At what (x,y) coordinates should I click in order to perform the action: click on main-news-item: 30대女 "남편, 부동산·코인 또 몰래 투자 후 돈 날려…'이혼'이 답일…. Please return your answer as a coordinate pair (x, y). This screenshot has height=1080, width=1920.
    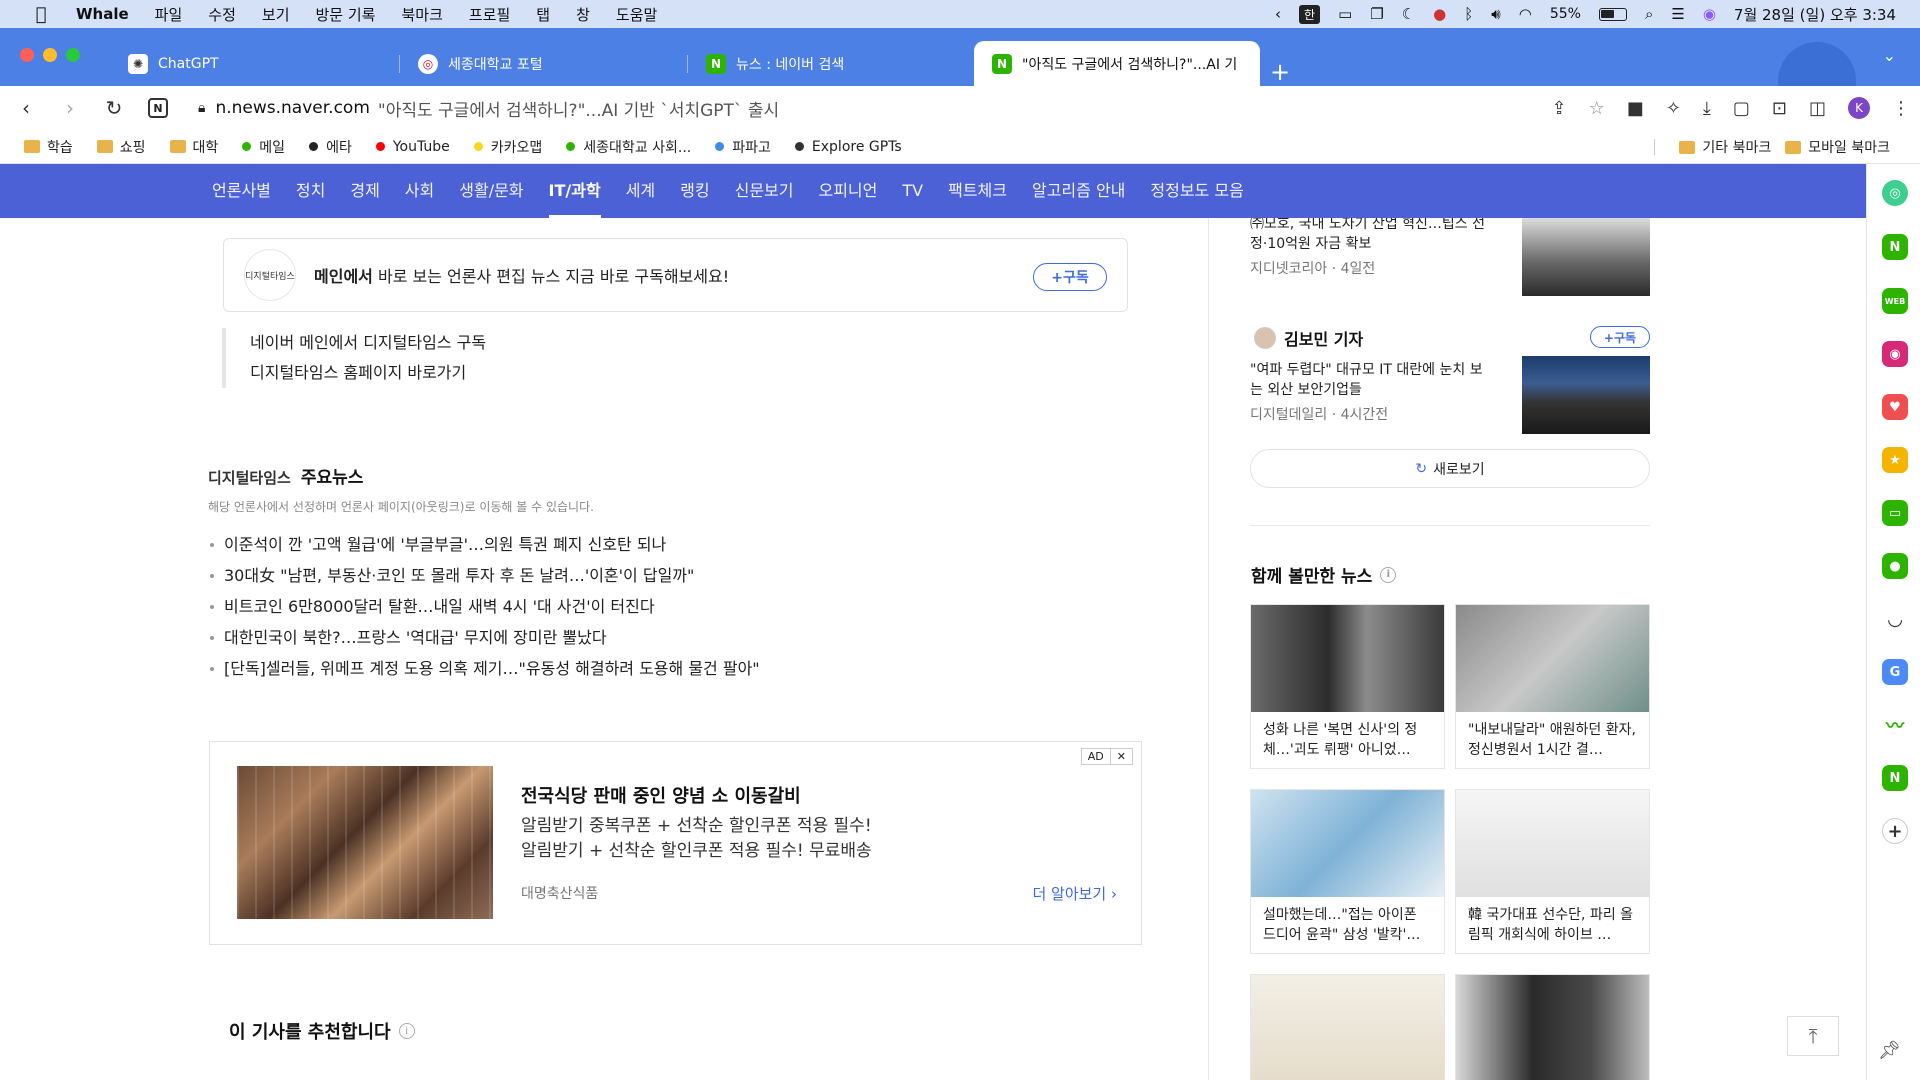
    Looking at the image, I should click on (484, 575).